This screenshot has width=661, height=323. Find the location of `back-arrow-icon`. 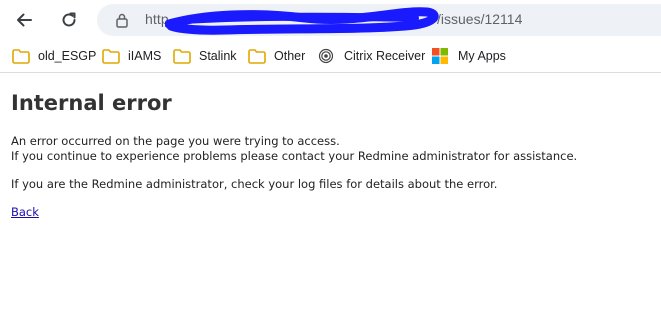

back-arrow-icon is located at coordinates (24, 20).